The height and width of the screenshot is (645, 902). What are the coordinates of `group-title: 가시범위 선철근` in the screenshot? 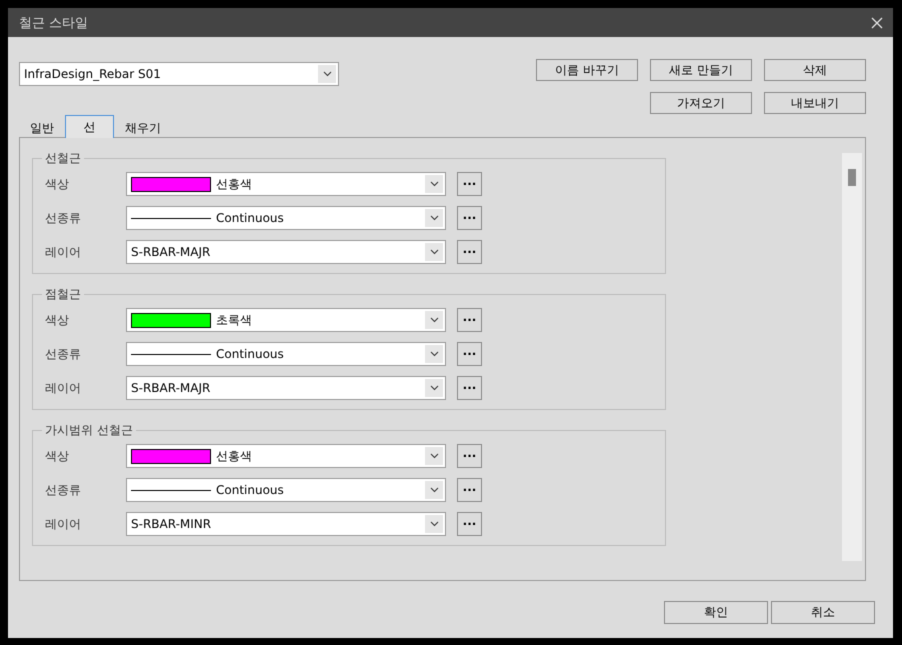 It's located at (89, 430).